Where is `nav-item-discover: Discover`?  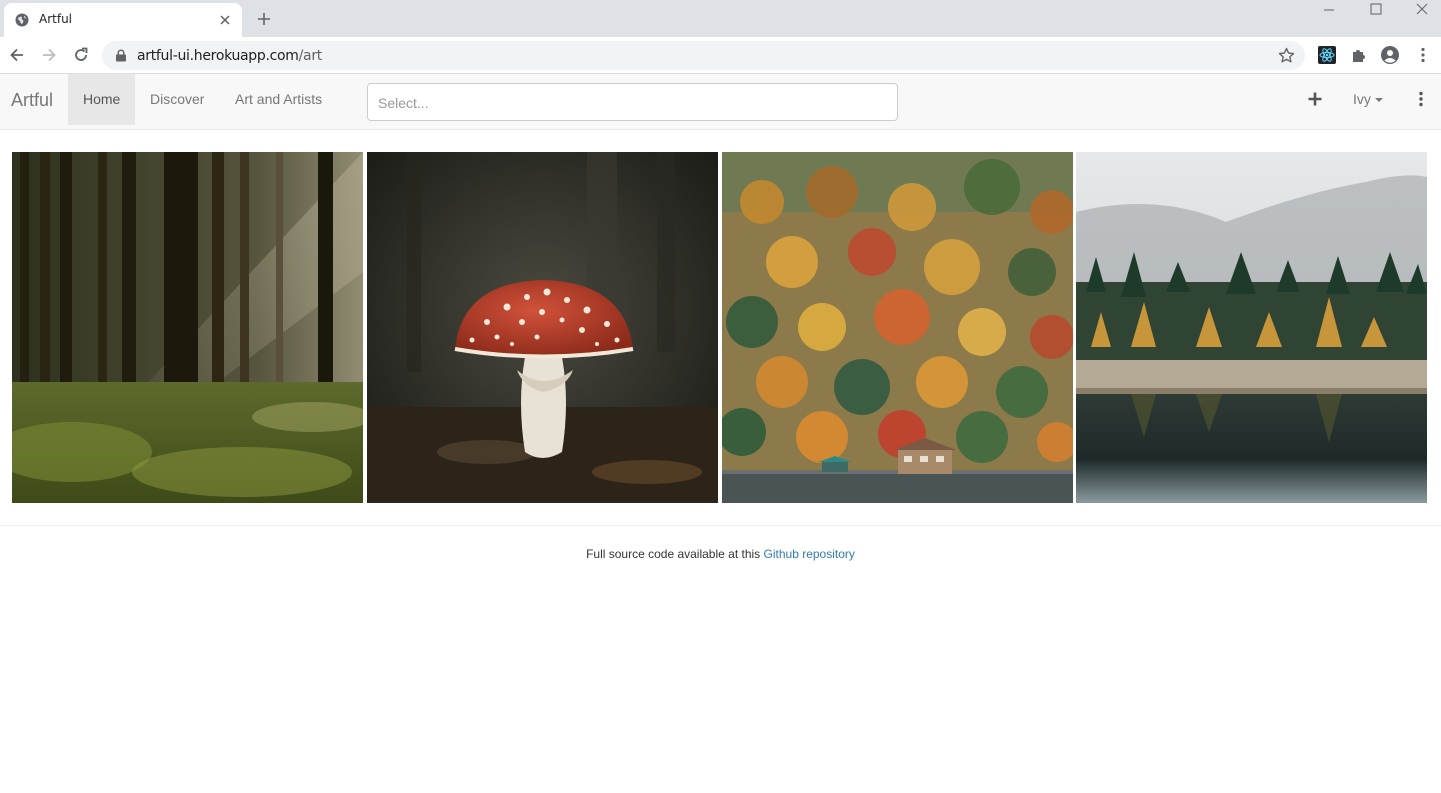 nav-item-discover: Discover is located at coordinates (177, 99).